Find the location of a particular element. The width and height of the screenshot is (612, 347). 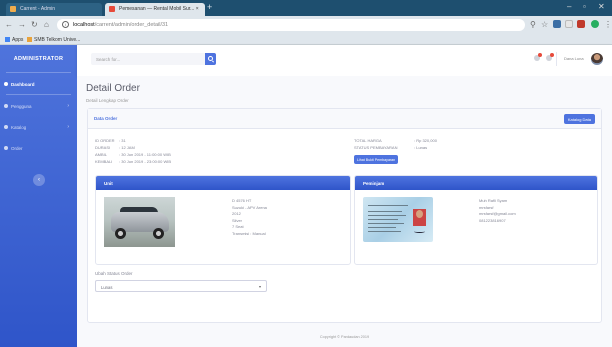

back-icon: ← is located at coordinates (9, 24).